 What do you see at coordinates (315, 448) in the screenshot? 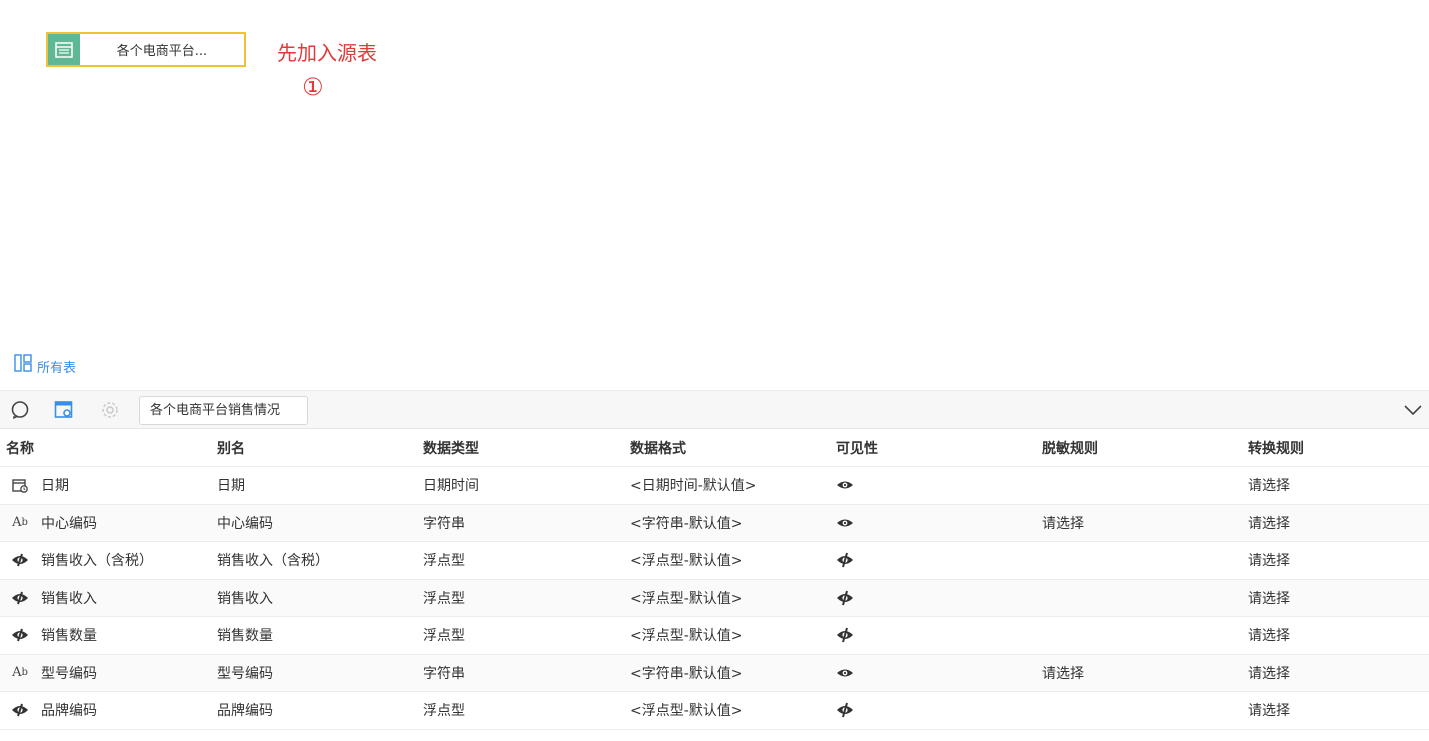
I see `column-header-alias: 别名` at bounding box center [315, 448].